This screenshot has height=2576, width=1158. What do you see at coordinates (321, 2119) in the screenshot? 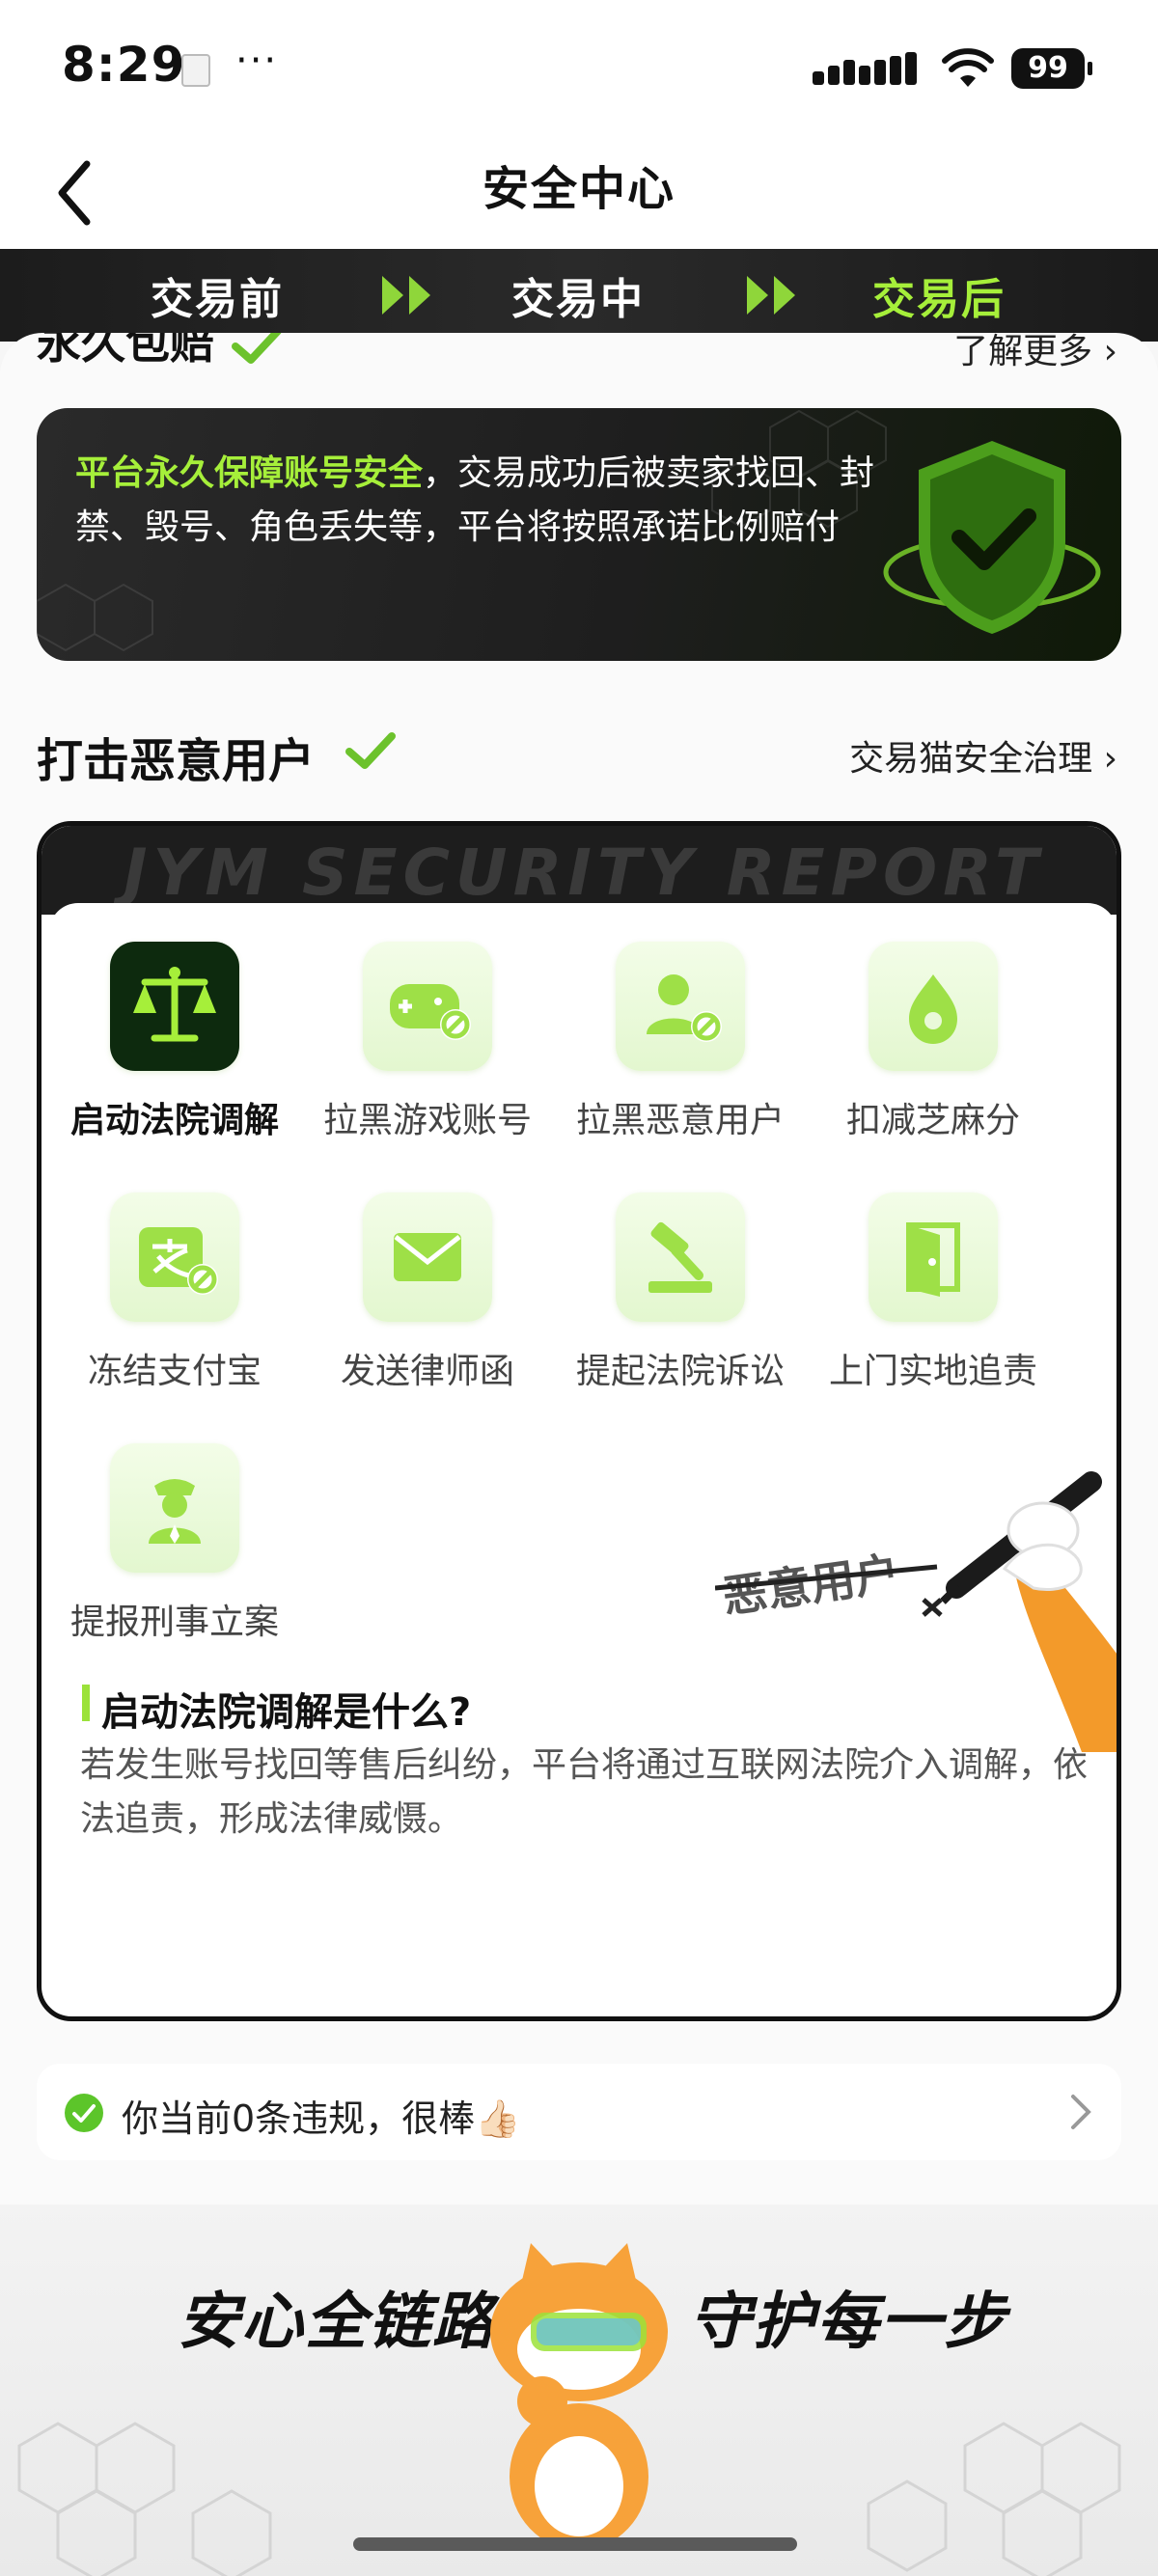
I see `violation-text: 你当前0条违规，很棒👍🏻` at bounding box center [321, 2119].